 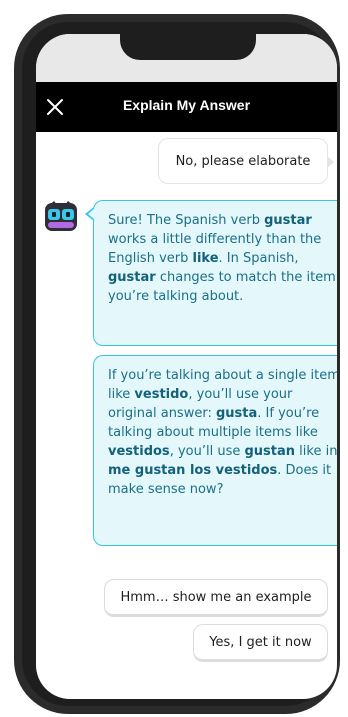 I want to click on emphasized-text: gustan, so click(x=270, y=451).